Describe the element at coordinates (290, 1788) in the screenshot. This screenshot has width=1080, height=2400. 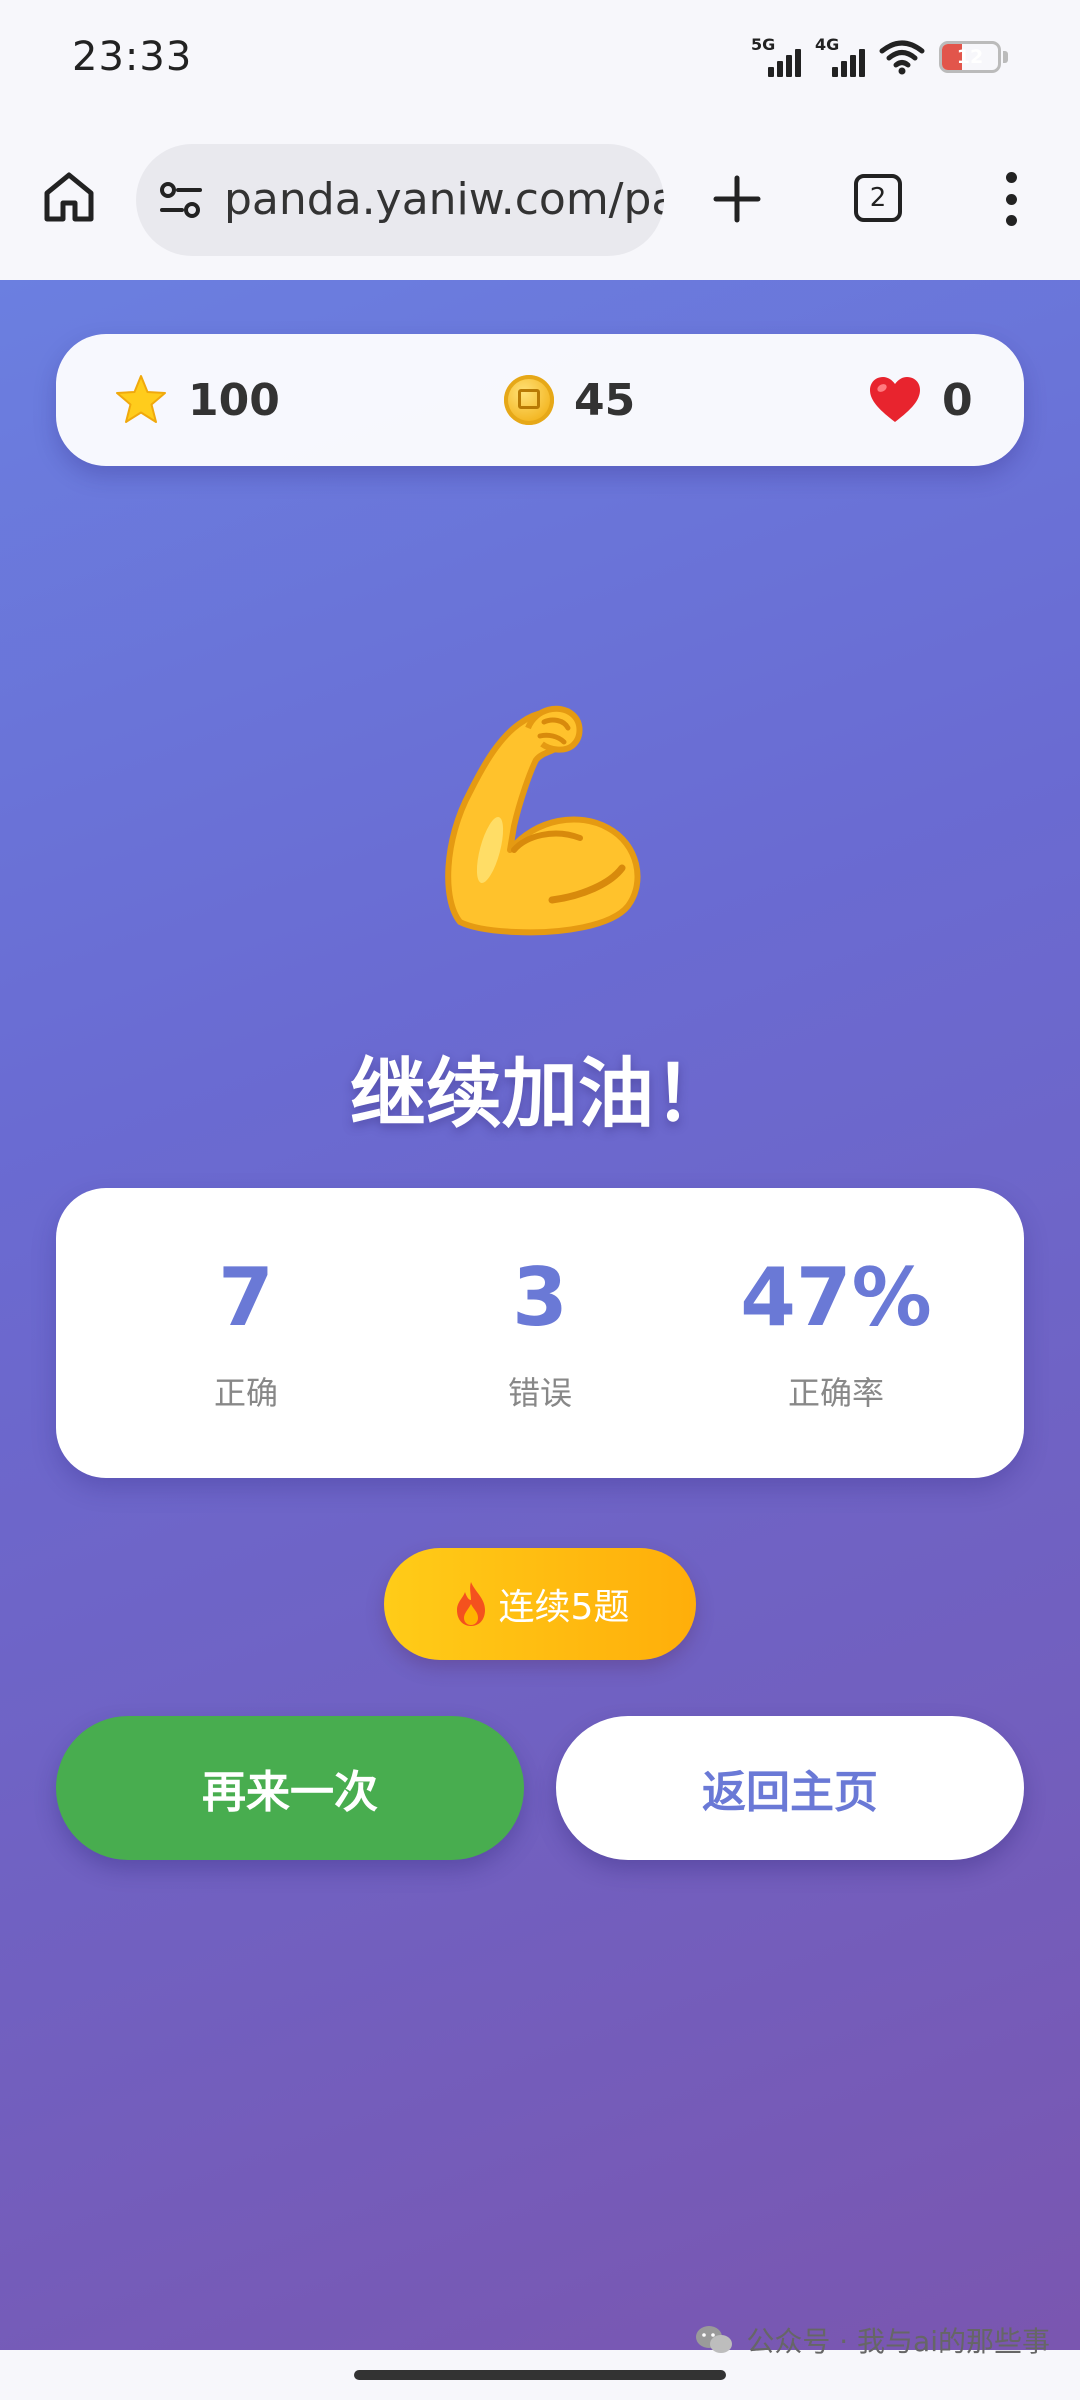
I see `retry-button: 再来一次` at that location.